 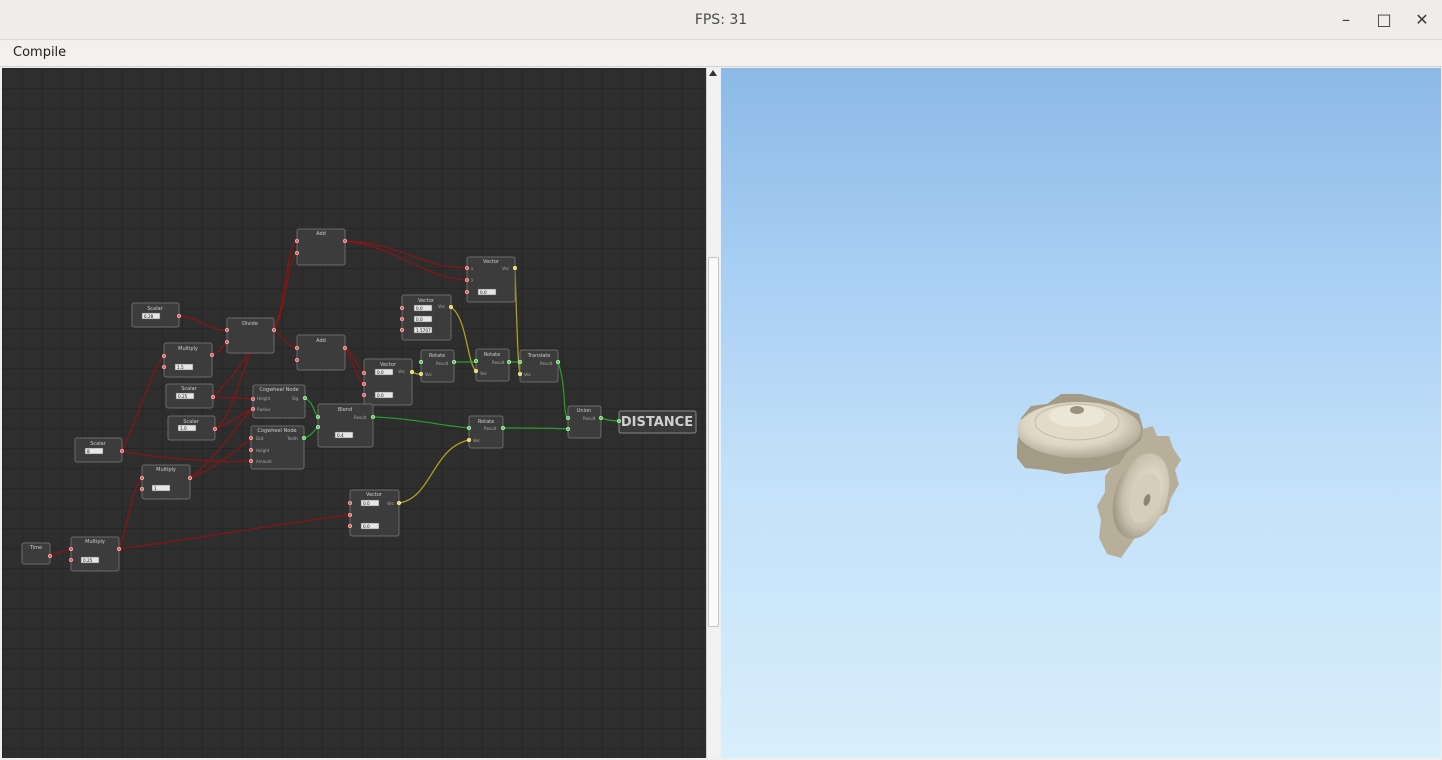 I want to click on value-text: 0.4, so click(x=340, y=435).